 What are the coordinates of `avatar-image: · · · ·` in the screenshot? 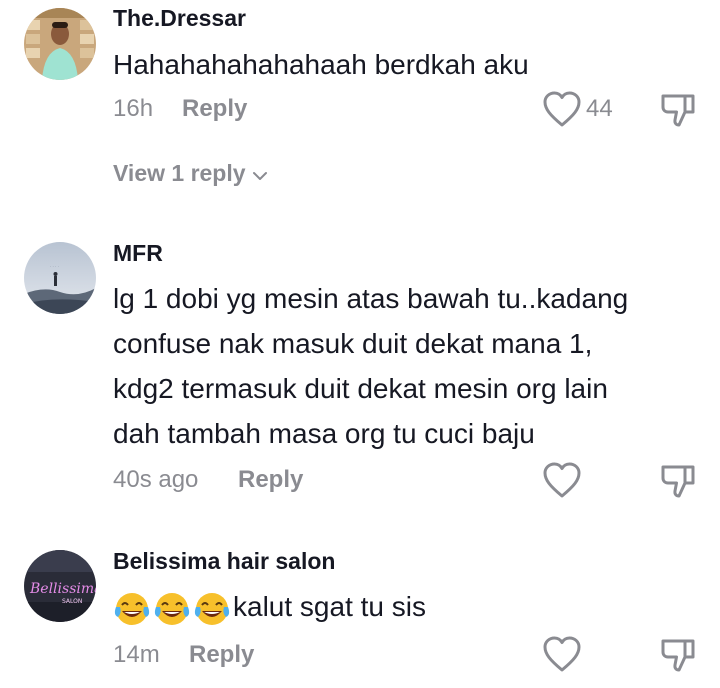 It's located at (60, 278).